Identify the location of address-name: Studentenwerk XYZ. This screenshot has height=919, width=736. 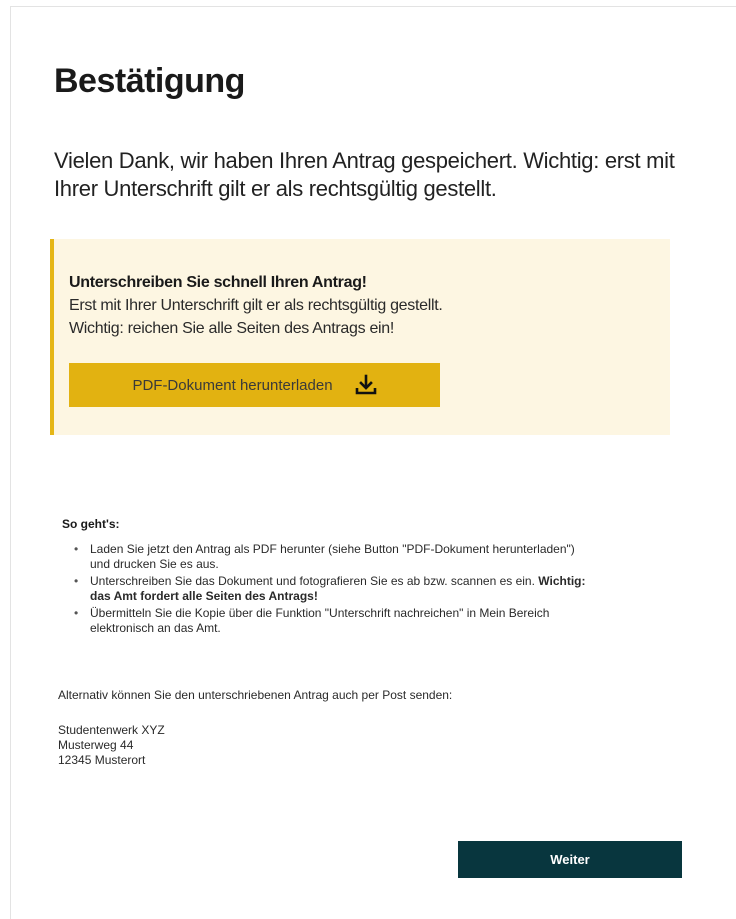
(111, 730).